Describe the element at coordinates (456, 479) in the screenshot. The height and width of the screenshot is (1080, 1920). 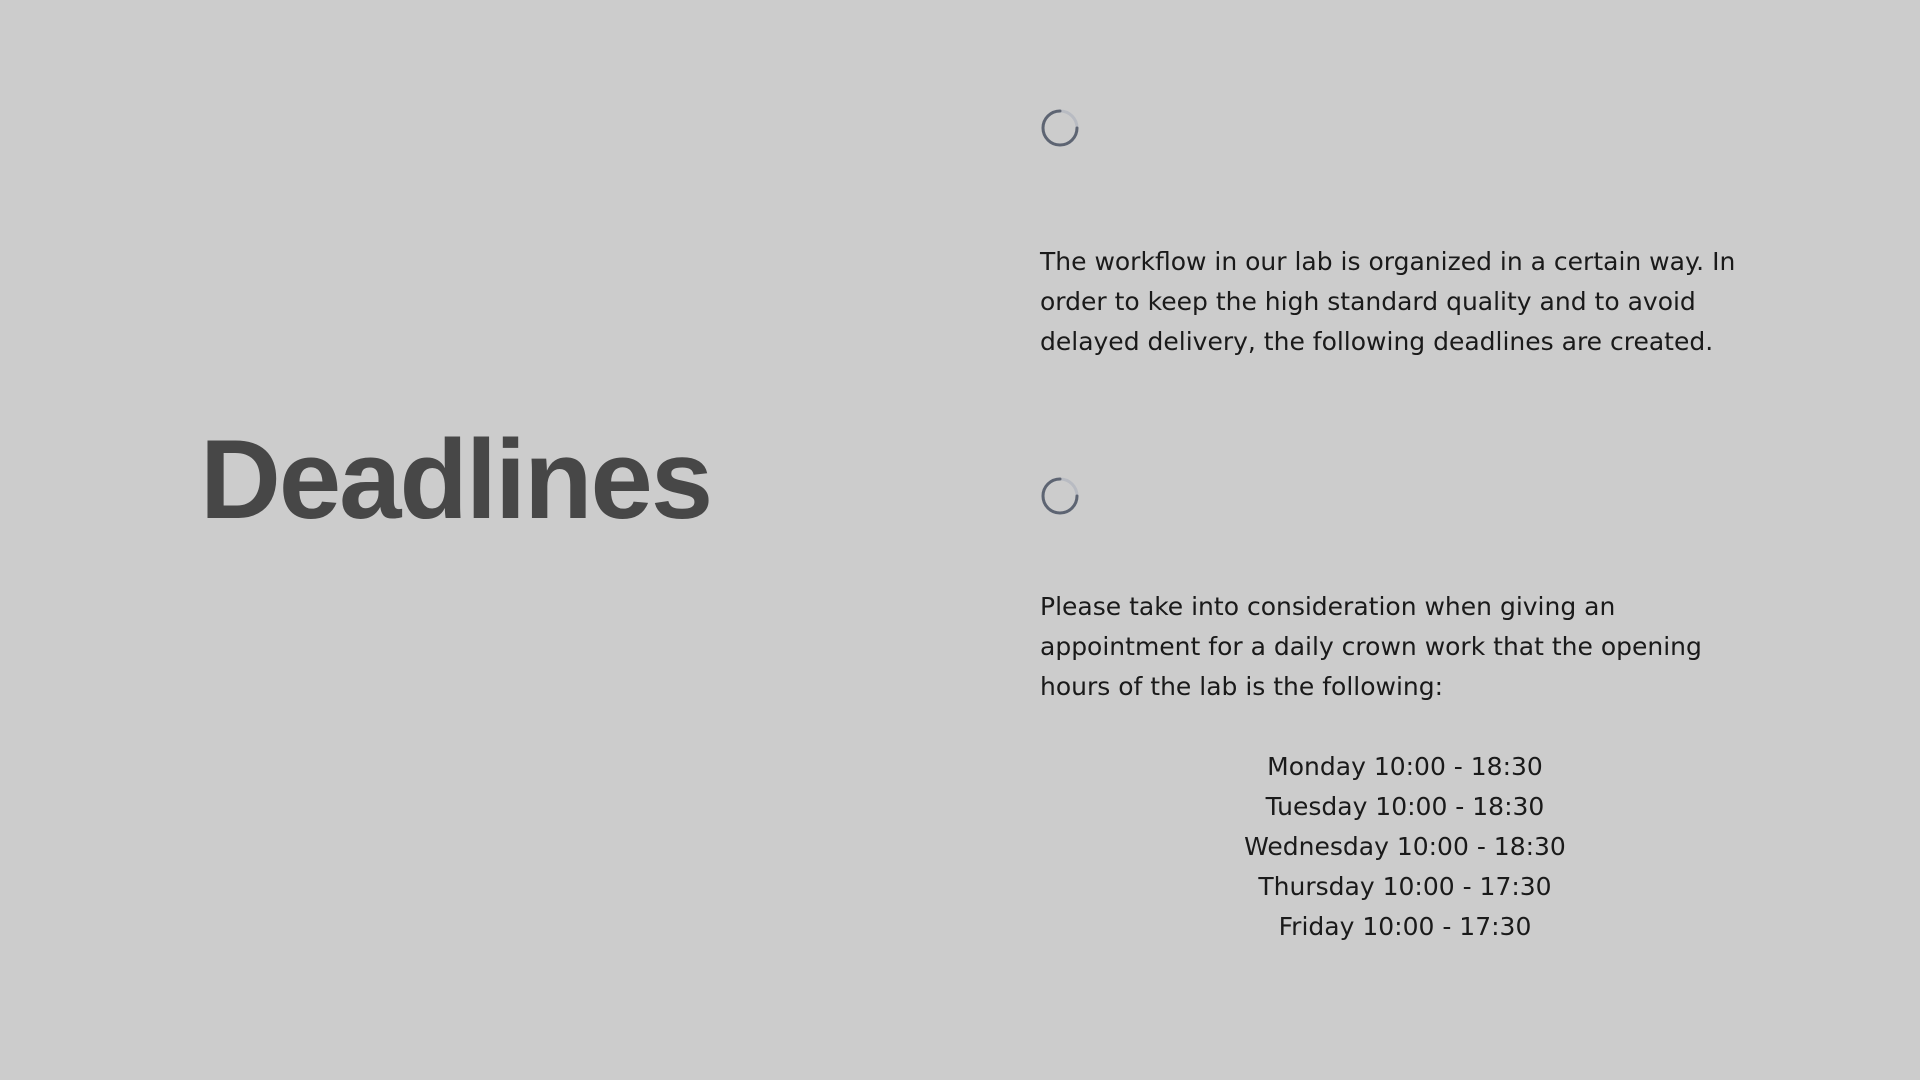
I see `page-title: Deadlines` at that location.